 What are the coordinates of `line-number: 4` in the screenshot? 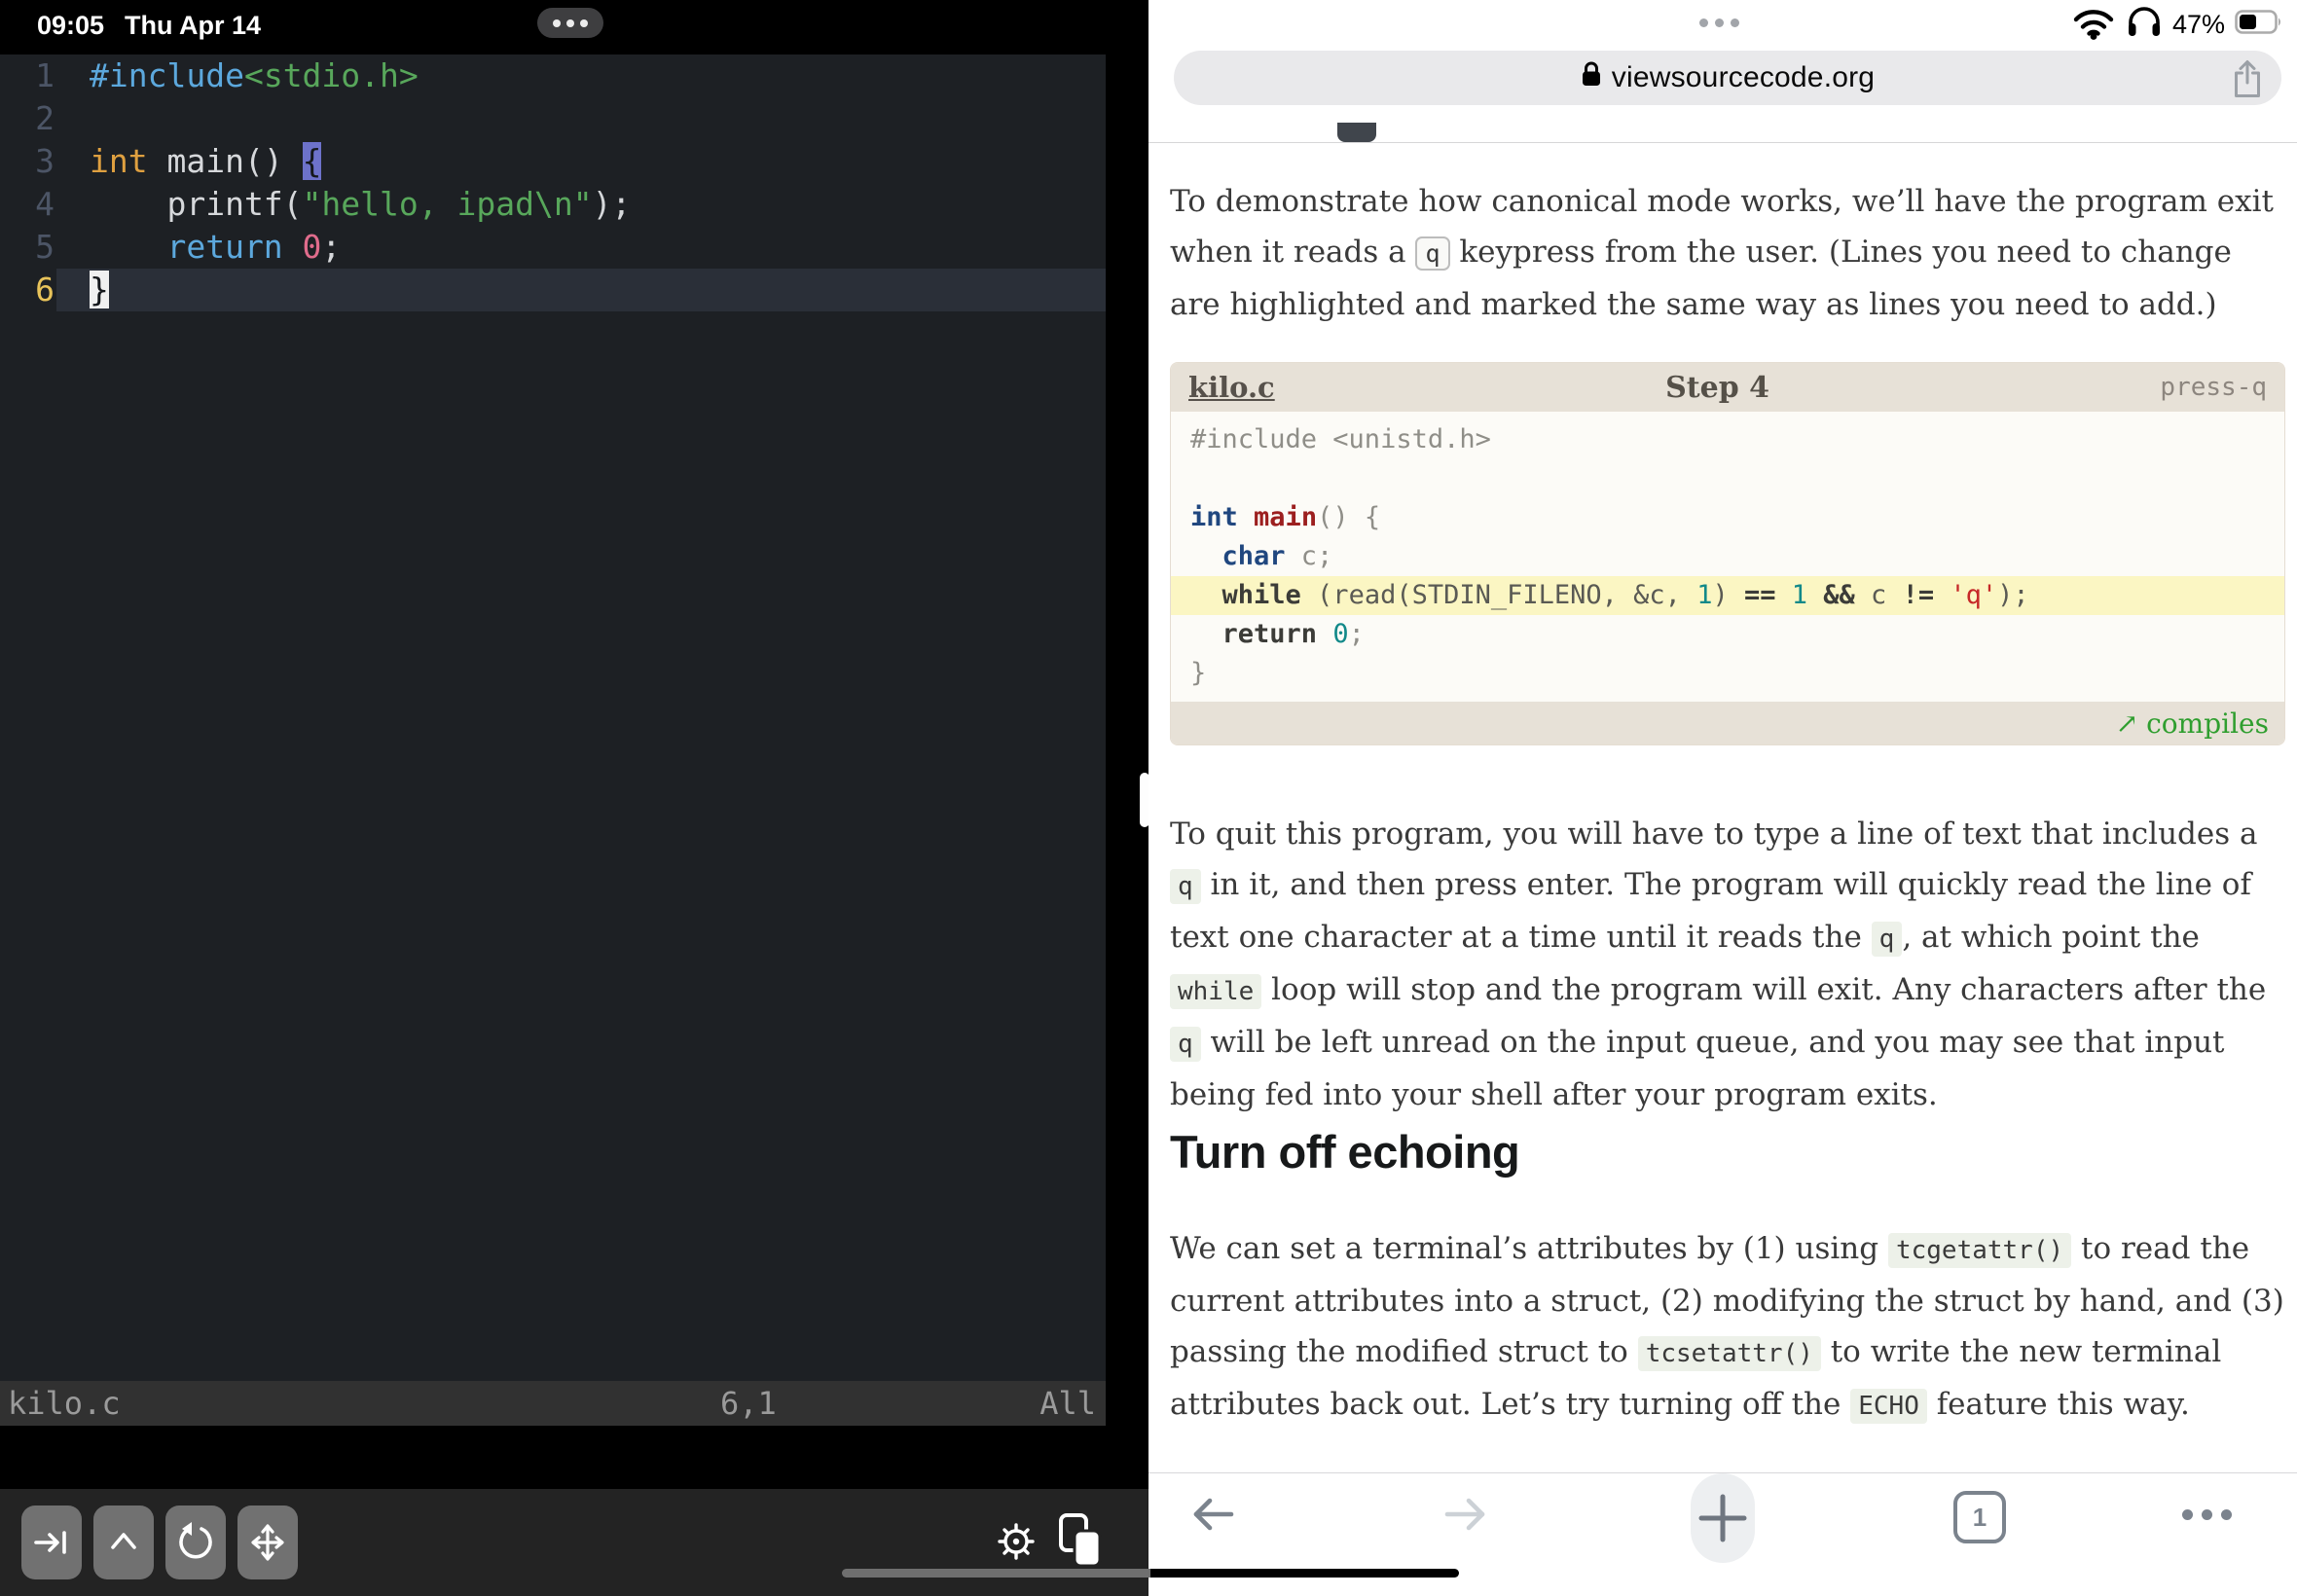 It's located at (45, 204).